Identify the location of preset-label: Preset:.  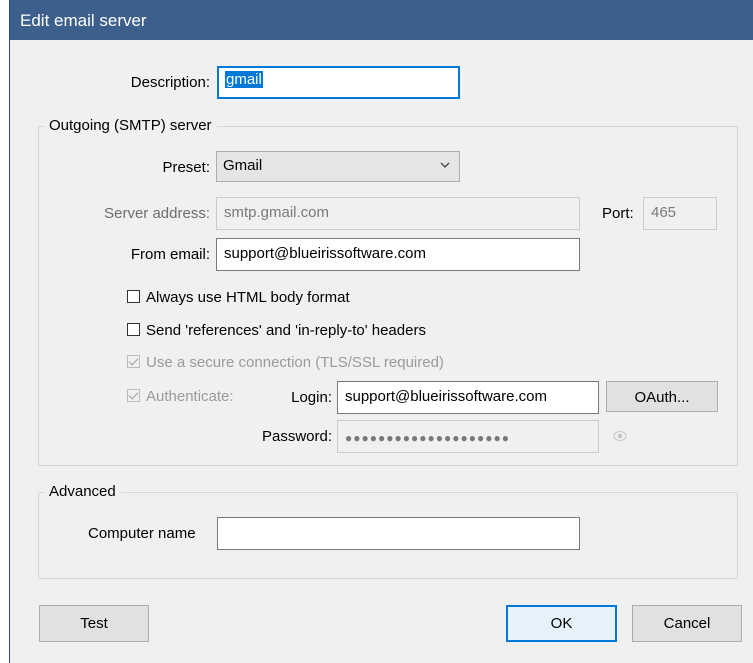
(186, 167).